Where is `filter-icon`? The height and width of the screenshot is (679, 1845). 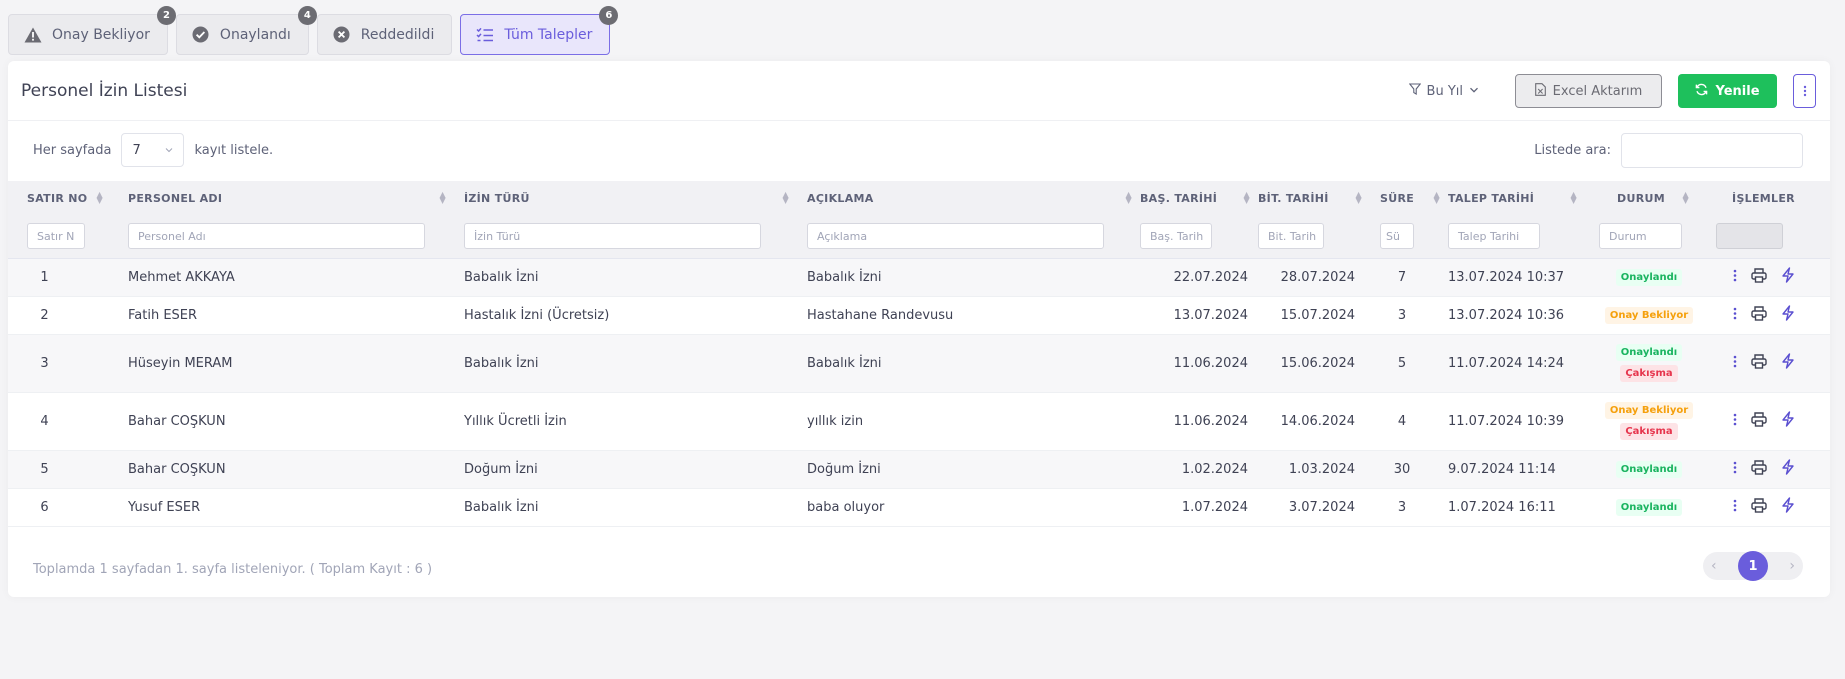 filter-icon is located at coordinates (1414, 91).